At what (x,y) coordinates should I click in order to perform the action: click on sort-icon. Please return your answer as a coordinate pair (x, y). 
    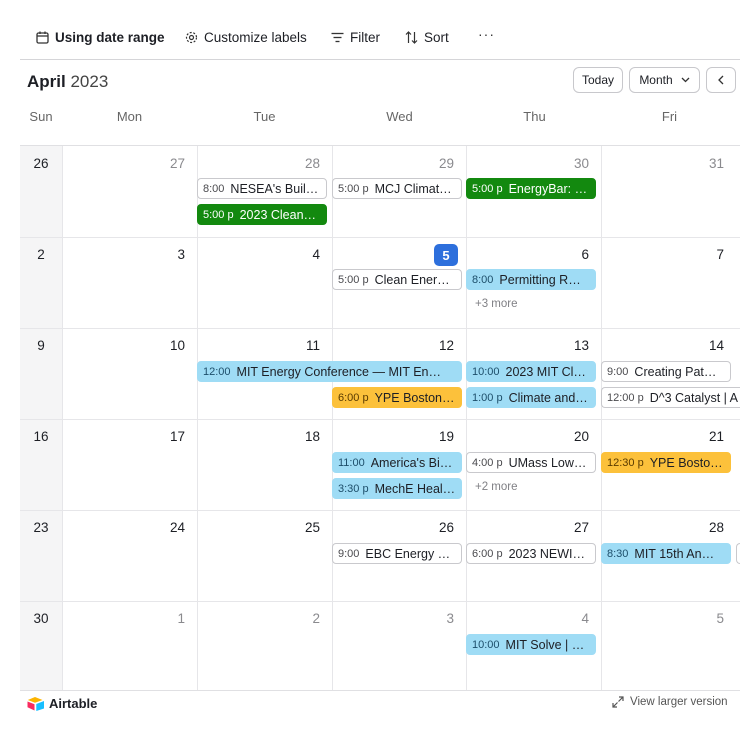
    Looking at the image, I should click on (411, 37).